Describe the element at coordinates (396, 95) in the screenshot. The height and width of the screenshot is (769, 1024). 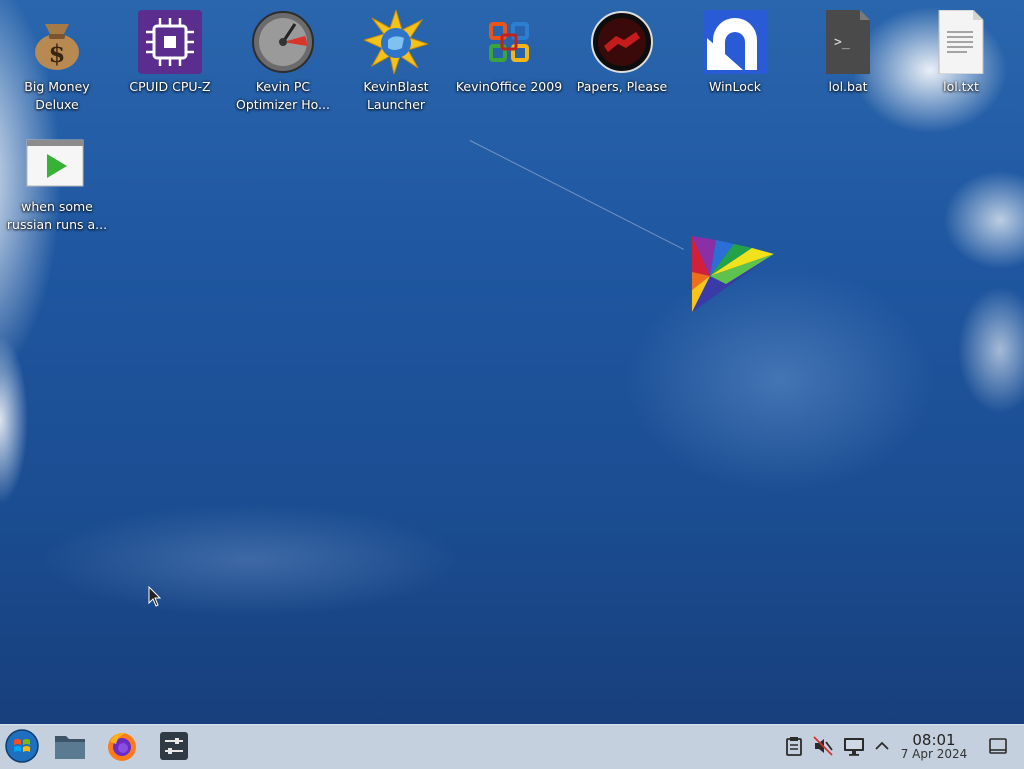
I see `icon-label: KevinBlast Launcher` at that location.